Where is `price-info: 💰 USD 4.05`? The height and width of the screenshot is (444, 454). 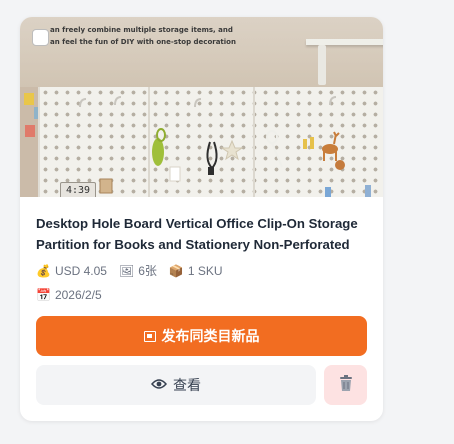
price-info: 💰 USD 4.05 is located at coordinates (71, 271).